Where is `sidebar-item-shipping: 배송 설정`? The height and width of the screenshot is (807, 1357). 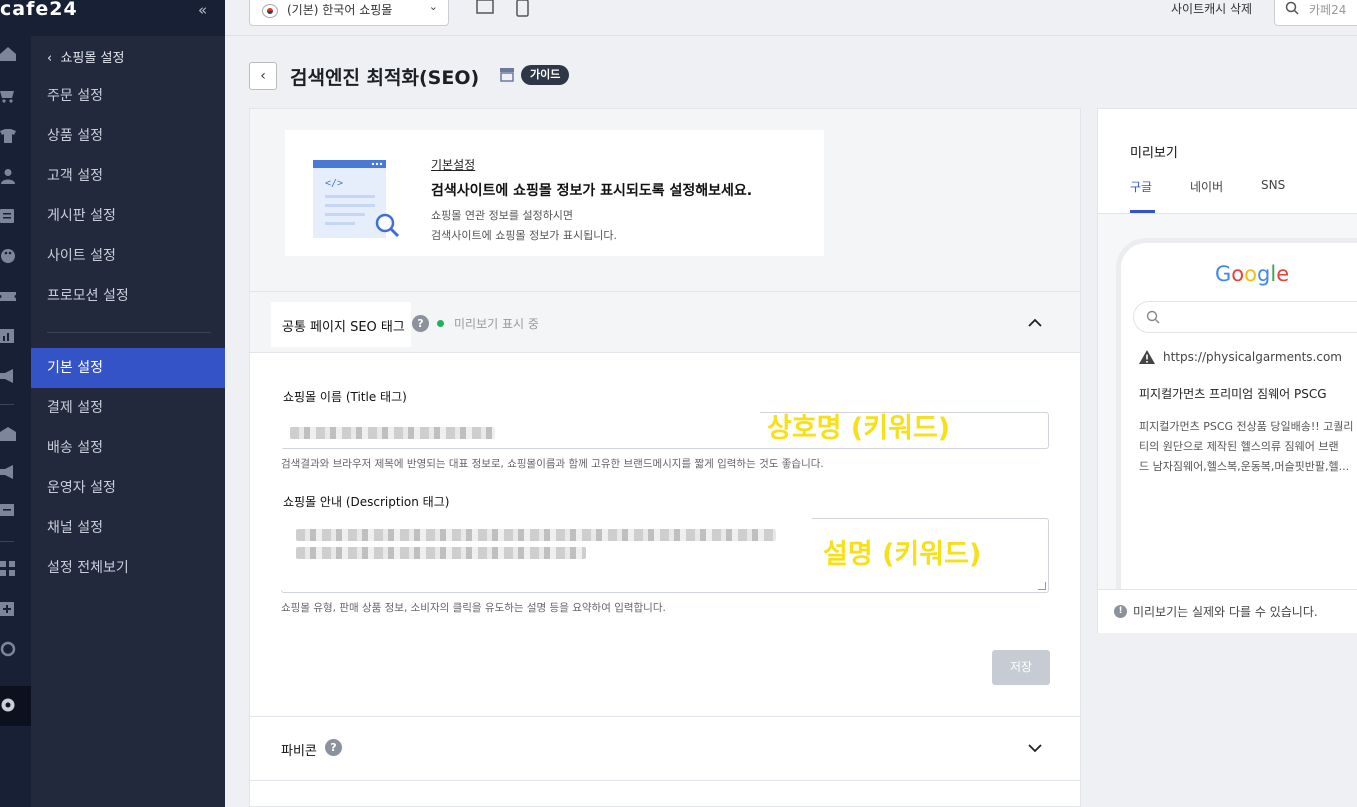
sidebar-item-shipping: 배송 설정 is located at coordinates (128, 448).